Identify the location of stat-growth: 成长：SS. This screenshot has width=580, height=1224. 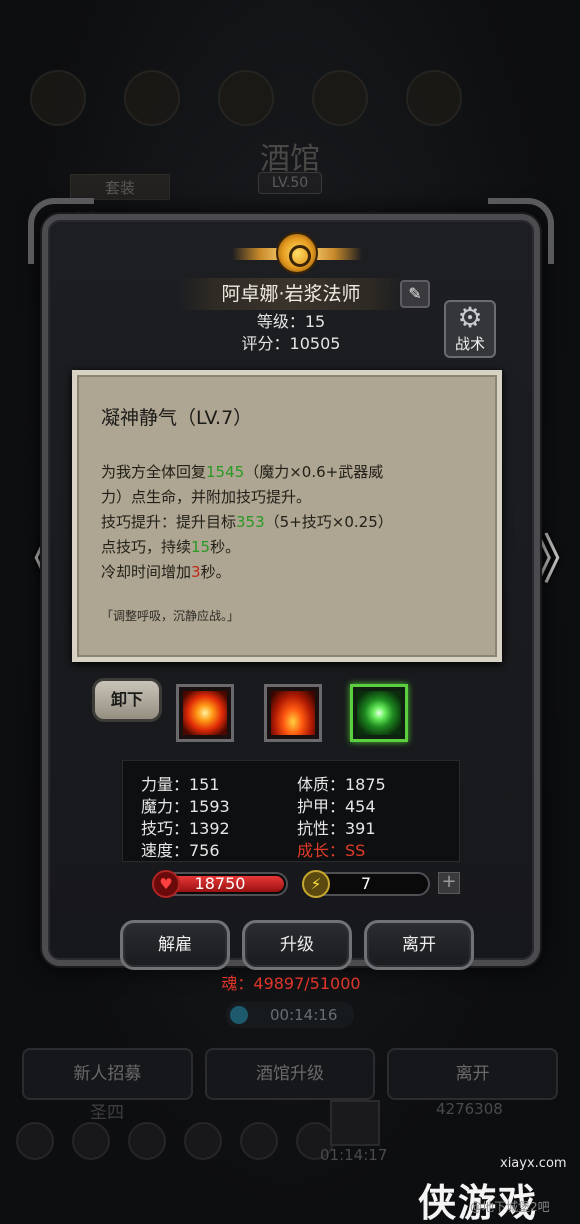
(331, 850).